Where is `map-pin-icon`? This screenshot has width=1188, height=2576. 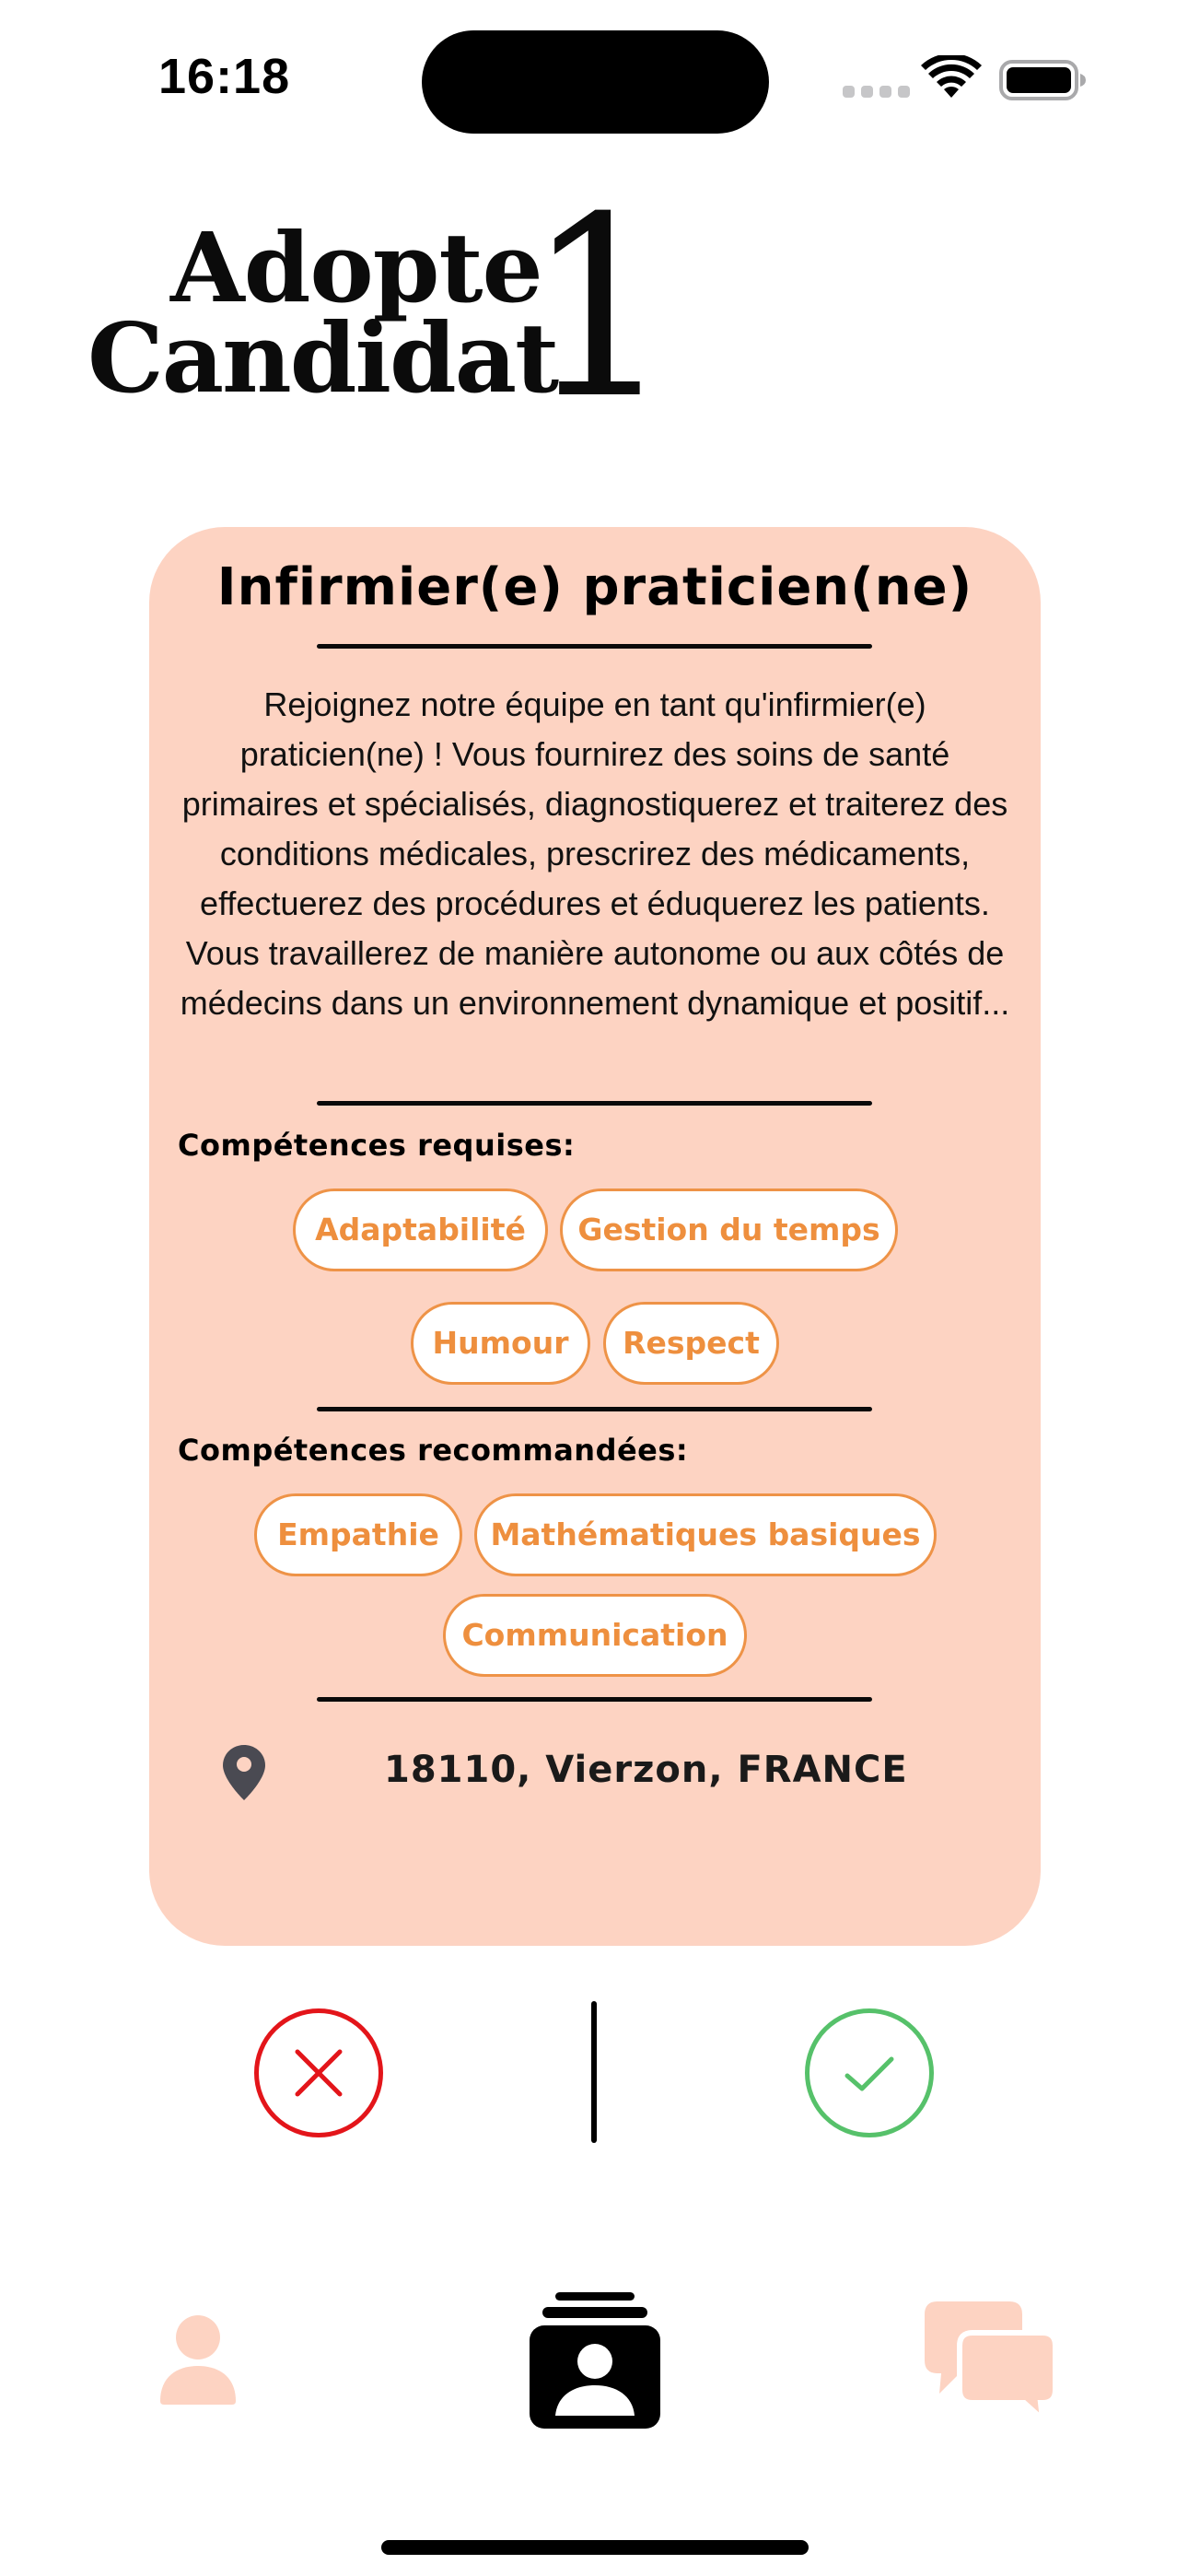 map-pin-icon is located at coordinates (244, 1772).